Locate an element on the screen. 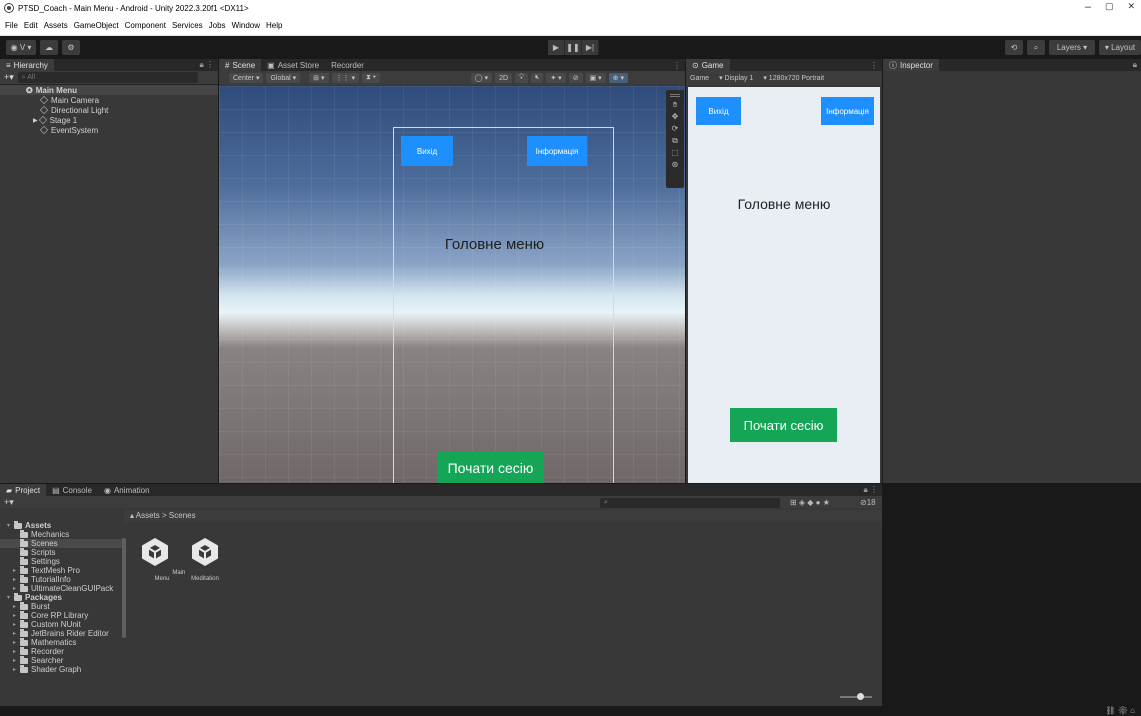  project-tree-item: ▸ TextMesh Pro is located at coordinates (62, 570).